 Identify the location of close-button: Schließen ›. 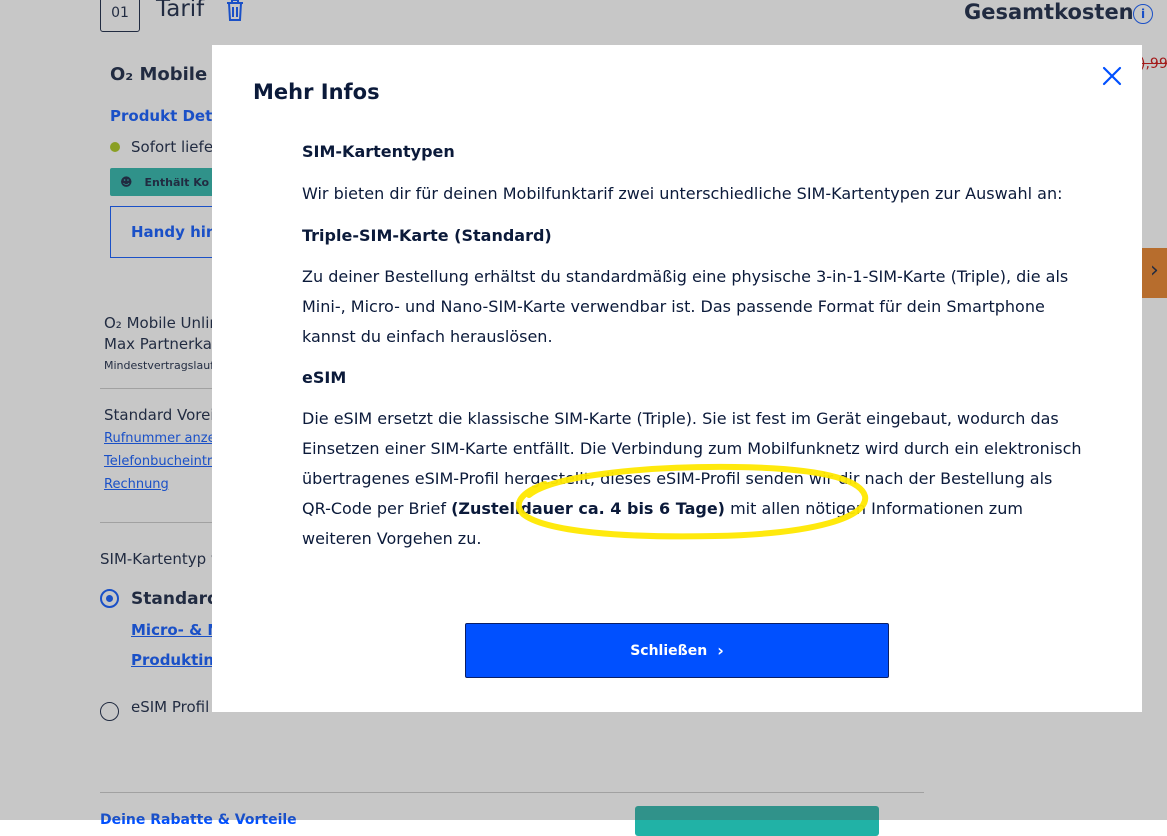
(677, 650).